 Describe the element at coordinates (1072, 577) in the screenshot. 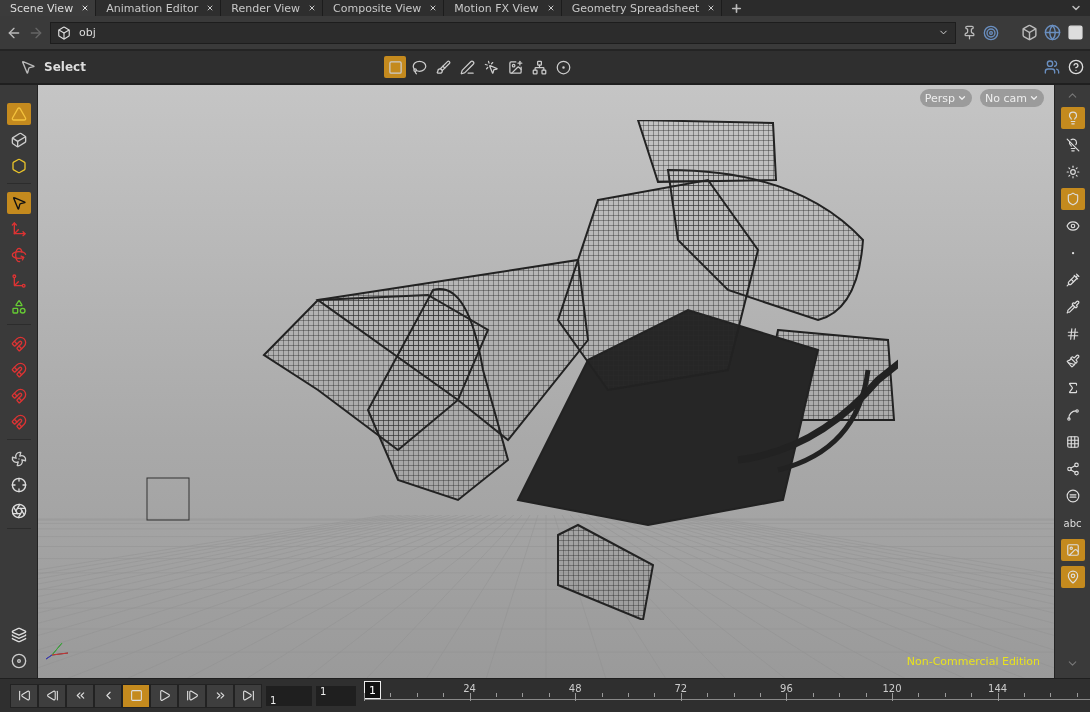

I see `map-pin-icon` at that location.